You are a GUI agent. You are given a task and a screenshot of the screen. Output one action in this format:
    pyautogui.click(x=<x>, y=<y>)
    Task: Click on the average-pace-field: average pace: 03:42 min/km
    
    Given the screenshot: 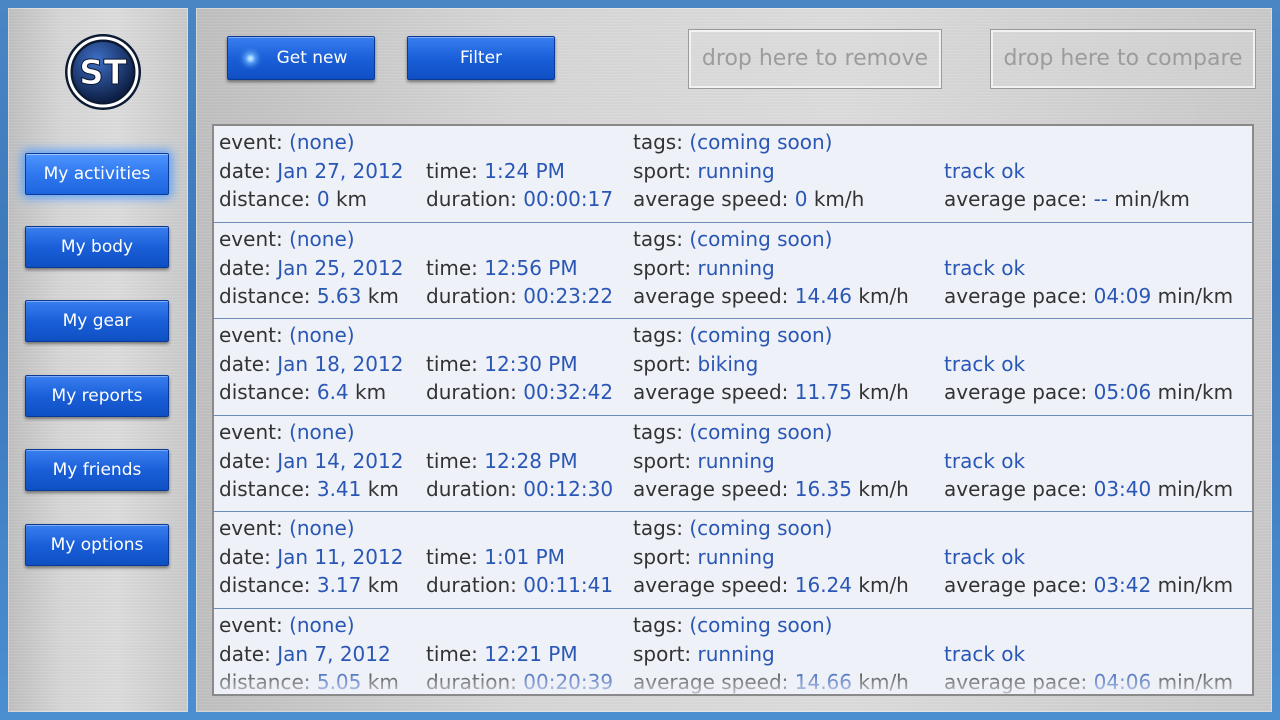 What is the action you would take?
    pyautogui.click(x=1088, y=585)
    